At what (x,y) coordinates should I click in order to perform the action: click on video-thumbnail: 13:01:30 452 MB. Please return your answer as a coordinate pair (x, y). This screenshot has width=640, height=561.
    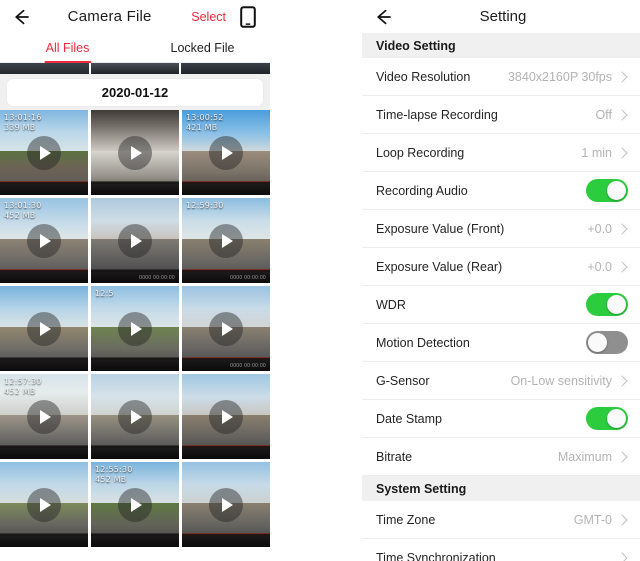
    Looking at the image, I should click on (44, 240).